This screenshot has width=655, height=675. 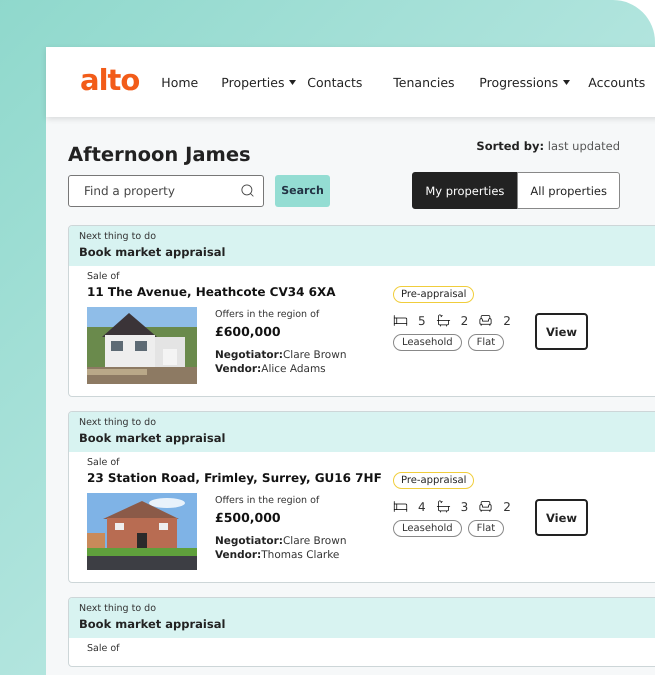 I want to click on bathroom-count: 3, so click(x=464, y=507).